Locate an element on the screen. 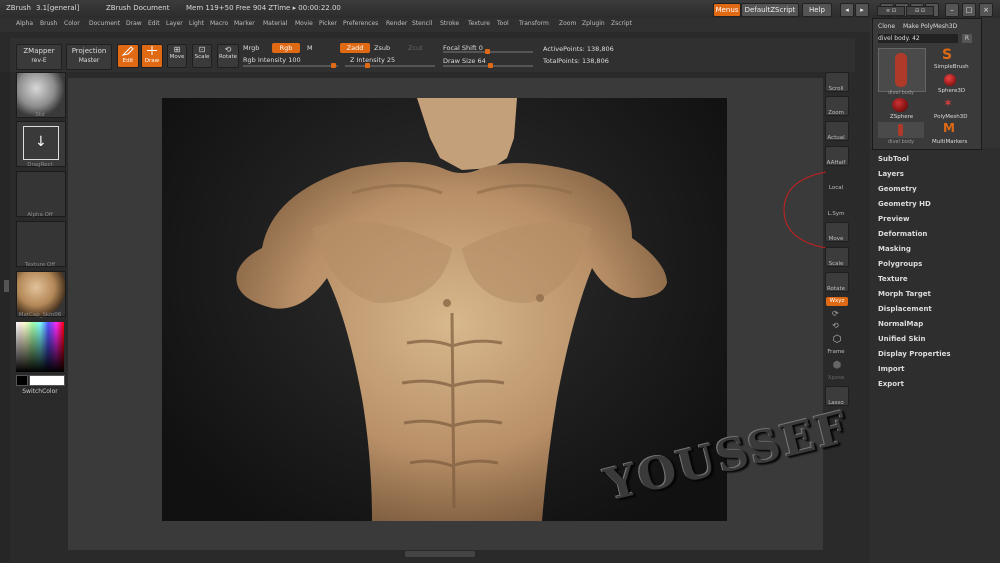  tool-thumb-divel-body is located at coordinates (902, 70).